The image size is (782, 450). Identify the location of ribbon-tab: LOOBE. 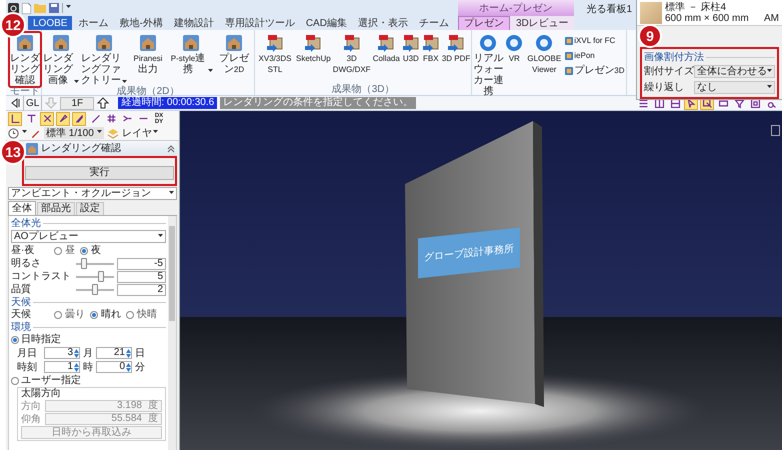
(50, 23).